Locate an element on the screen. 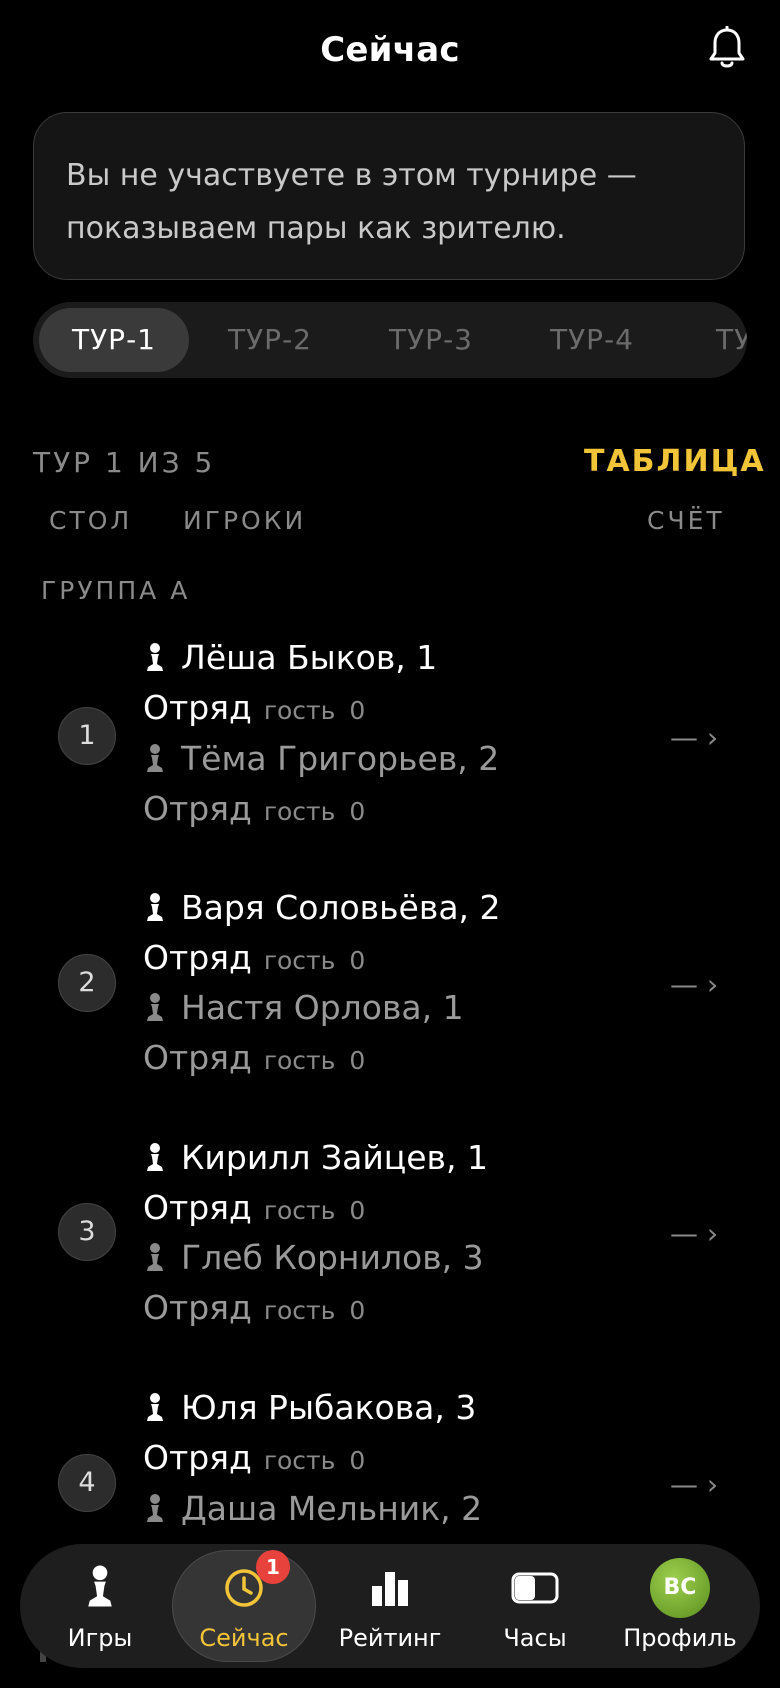  player-name: Варя Соловьёва, 2 is located at coordinates (341, 907).